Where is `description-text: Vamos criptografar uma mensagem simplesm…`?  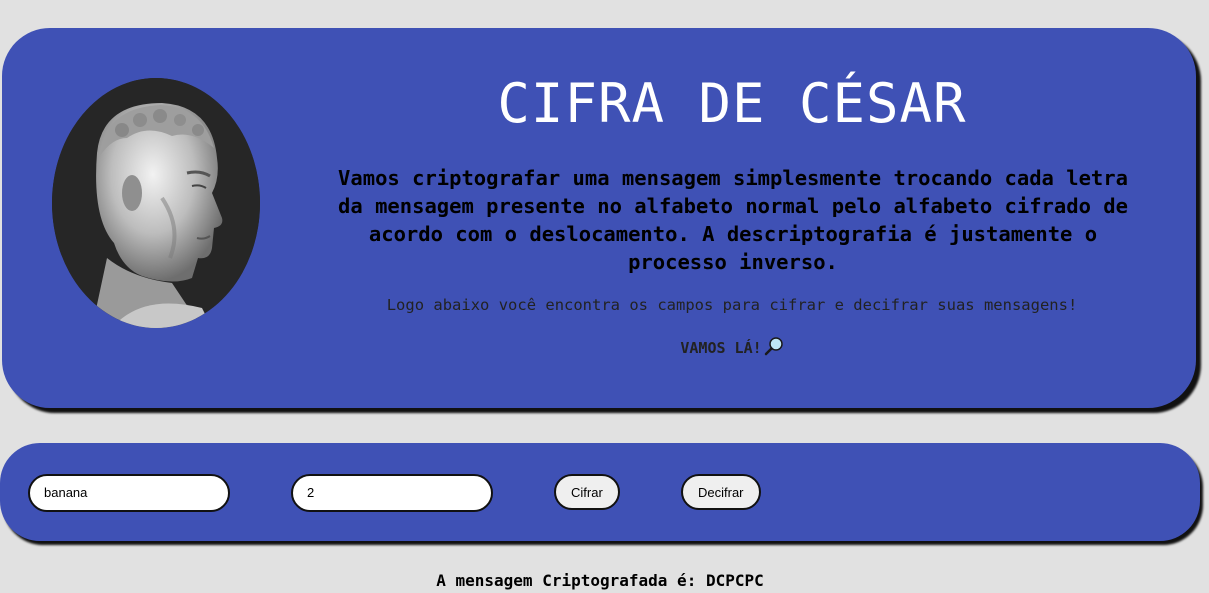 description-text: Vamos criptografar uma mensagem simplesm… is located at coordinates (733, 220).